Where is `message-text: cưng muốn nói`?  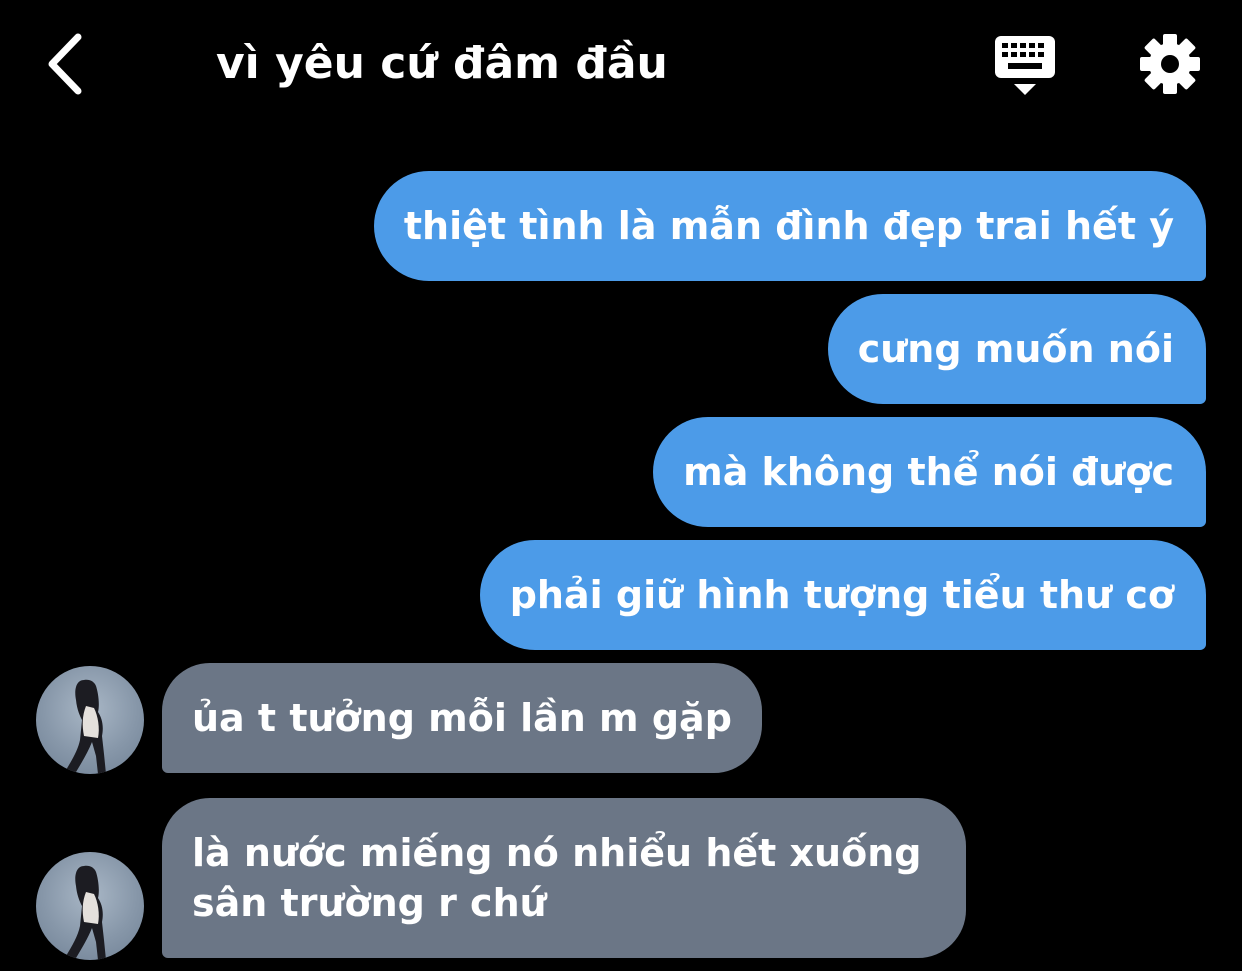 message-text: cưng muốn nói is located at coordinates (1015, 349).